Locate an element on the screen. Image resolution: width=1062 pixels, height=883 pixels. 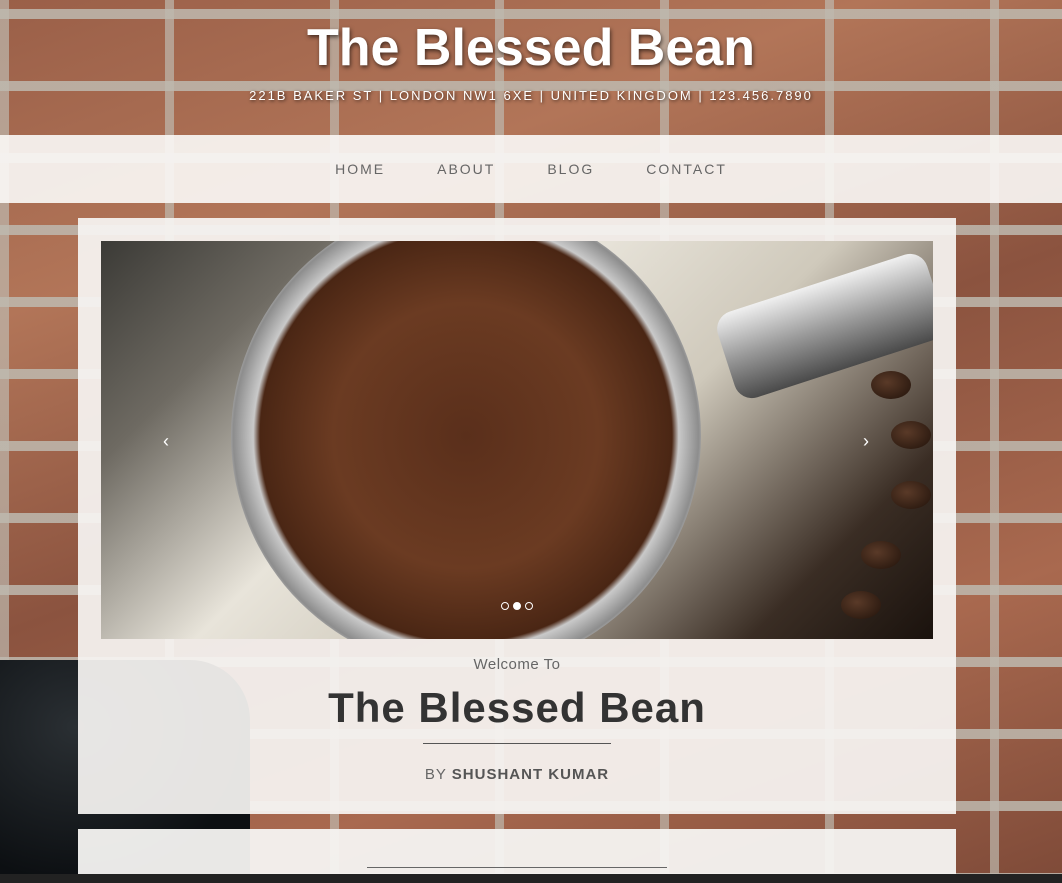
hero-title: The Blessed Bean is located at coordinates (517, 707).